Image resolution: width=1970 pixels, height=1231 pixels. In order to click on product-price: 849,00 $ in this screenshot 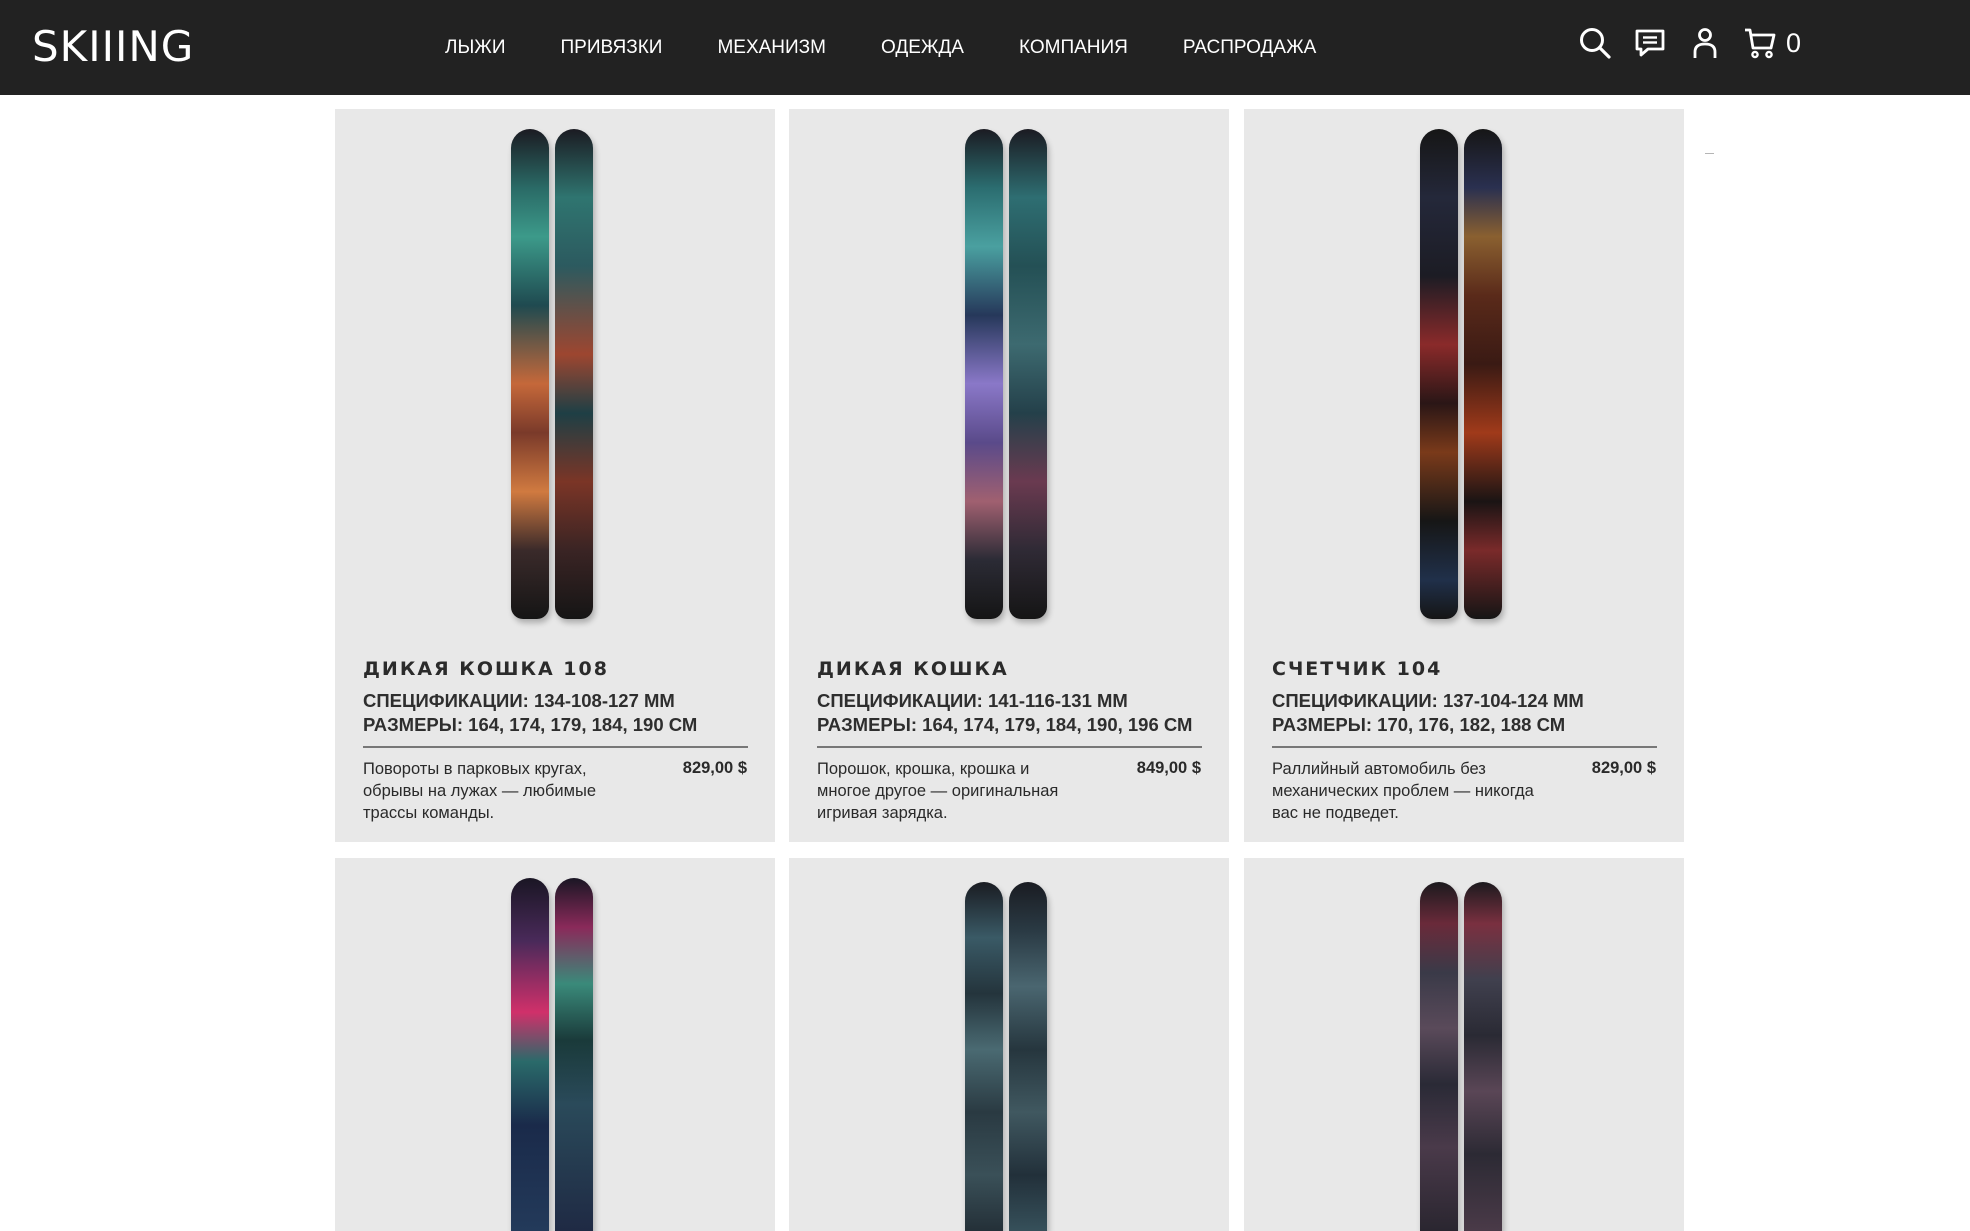, I will do `click(1168, 768)`.